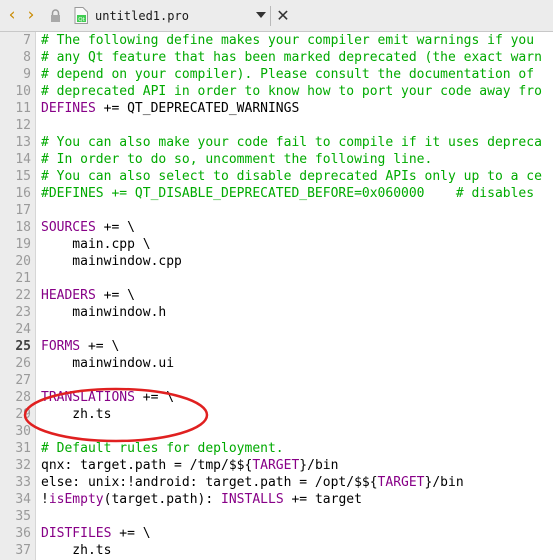 The height and width of the screenshot is (560, 553). I want to click on line-number: 33, so click(23, 482).